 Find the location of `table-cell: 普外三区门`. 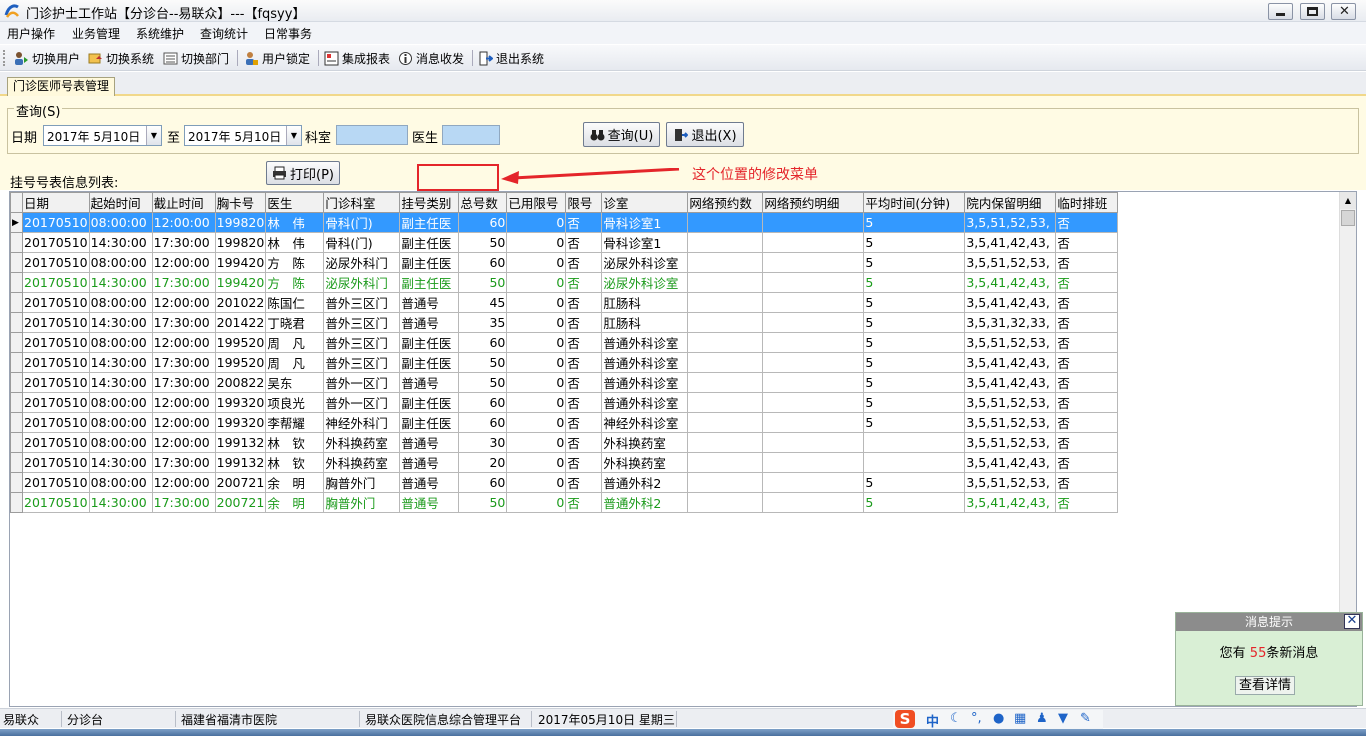

table-cell: 普外三区门 is located at coordinates (362, 322).